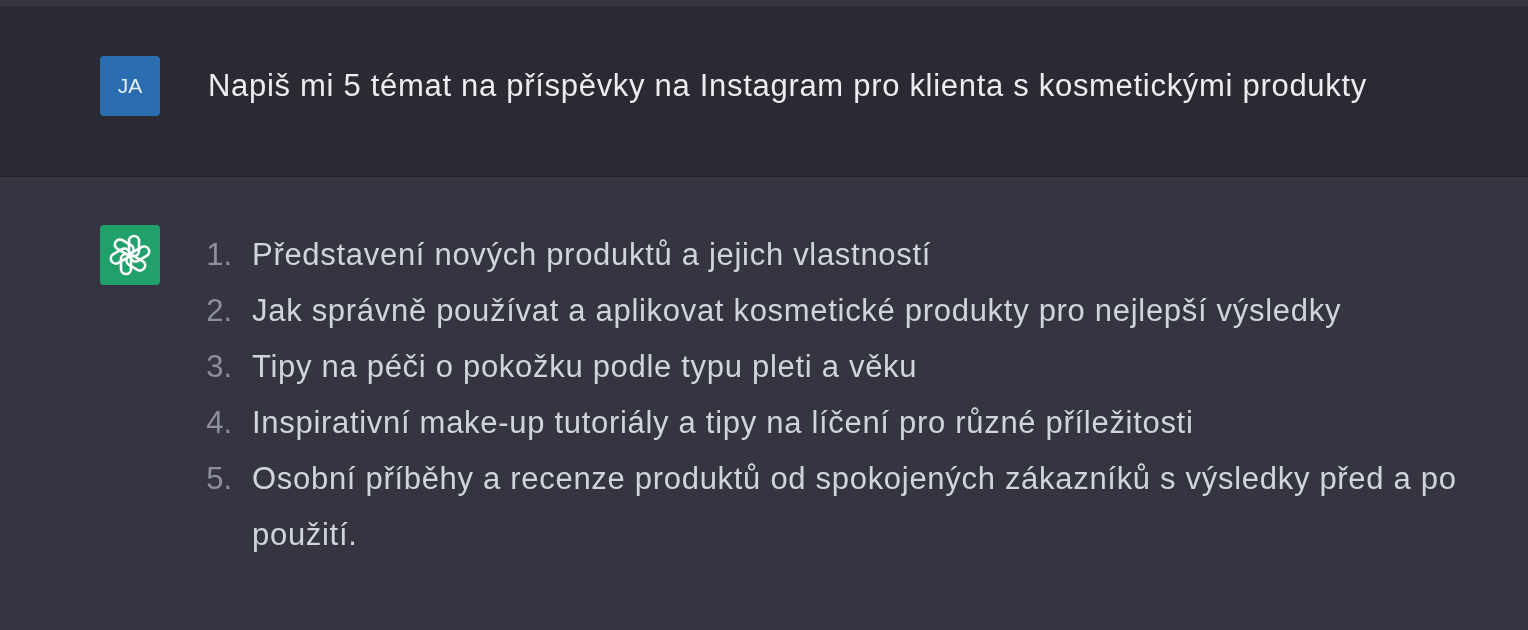 This screenshot has height=630, width=1528. Describe the element at coordinates (797, 311) in the screenshot. I see `list-item-text: Jak správně používat a aplikovat kosmetické produkty pro nejlepší výsledky` at that location.